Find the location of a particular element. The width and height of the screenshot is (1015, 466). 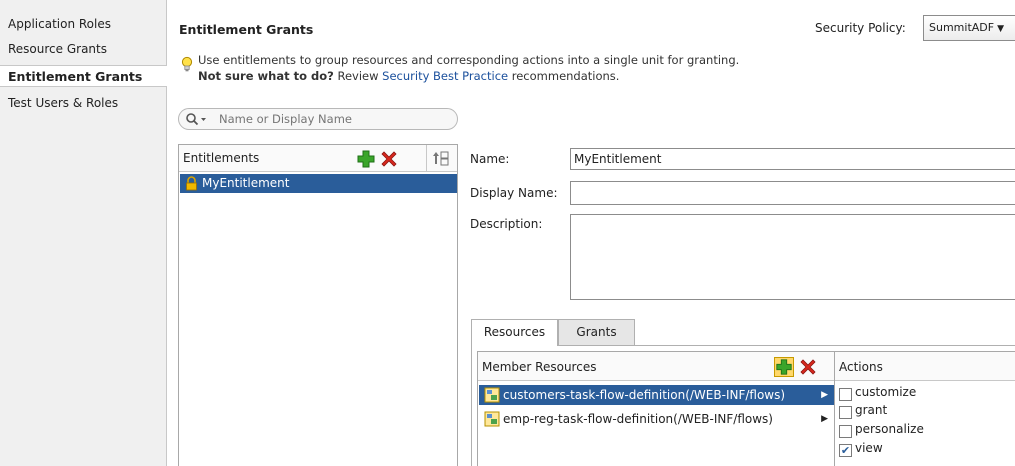

hint-tail-text: recommendations. is located at coordinates (564, 76).